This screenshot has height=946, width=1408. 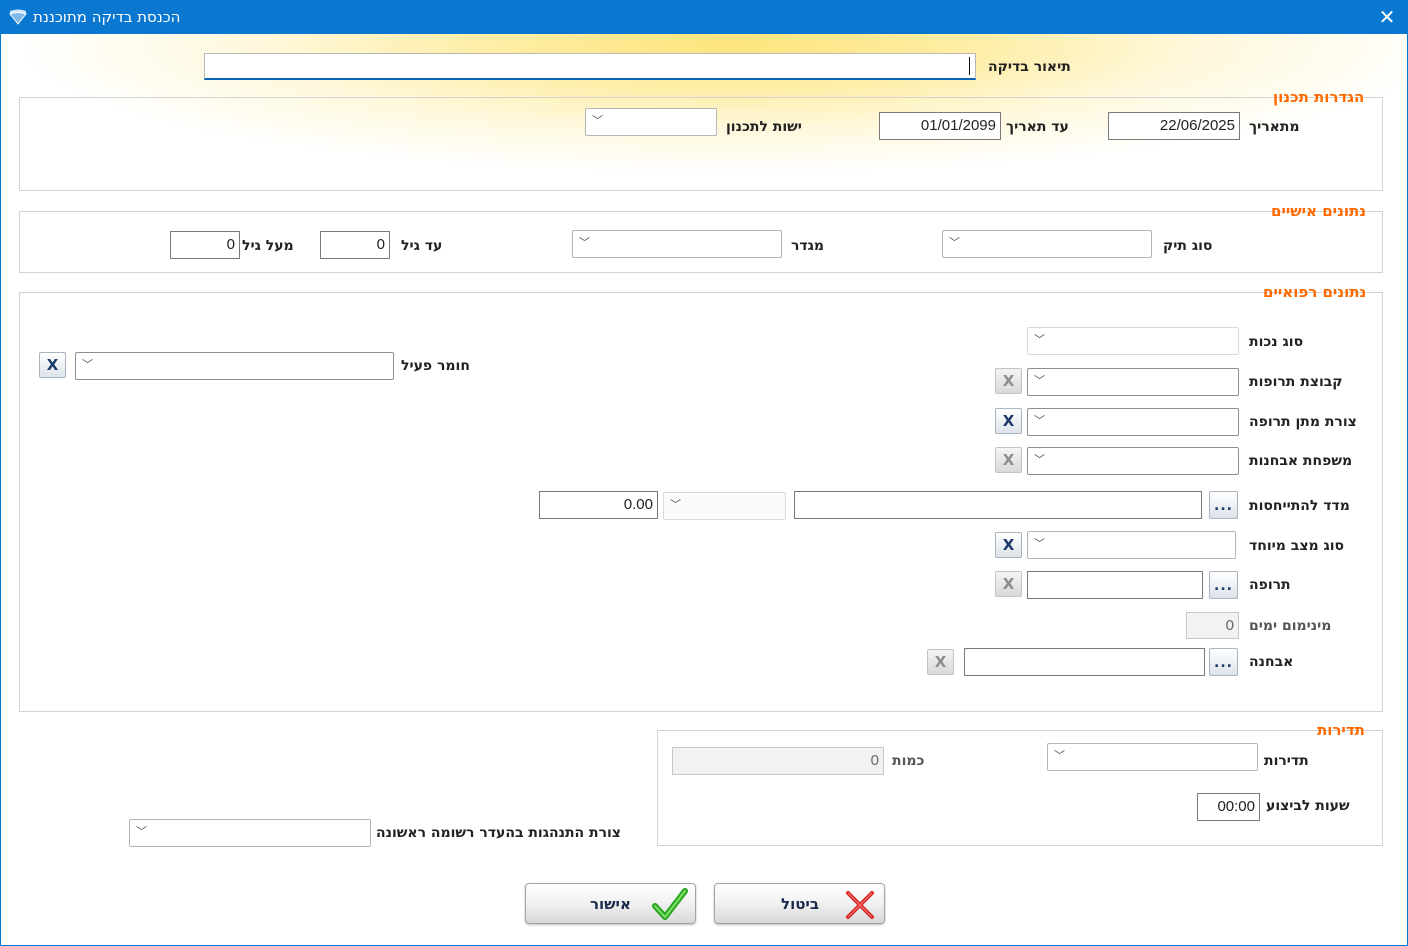 I want to click on gender-dropdown: ﹀, so click(x=677, y=244).